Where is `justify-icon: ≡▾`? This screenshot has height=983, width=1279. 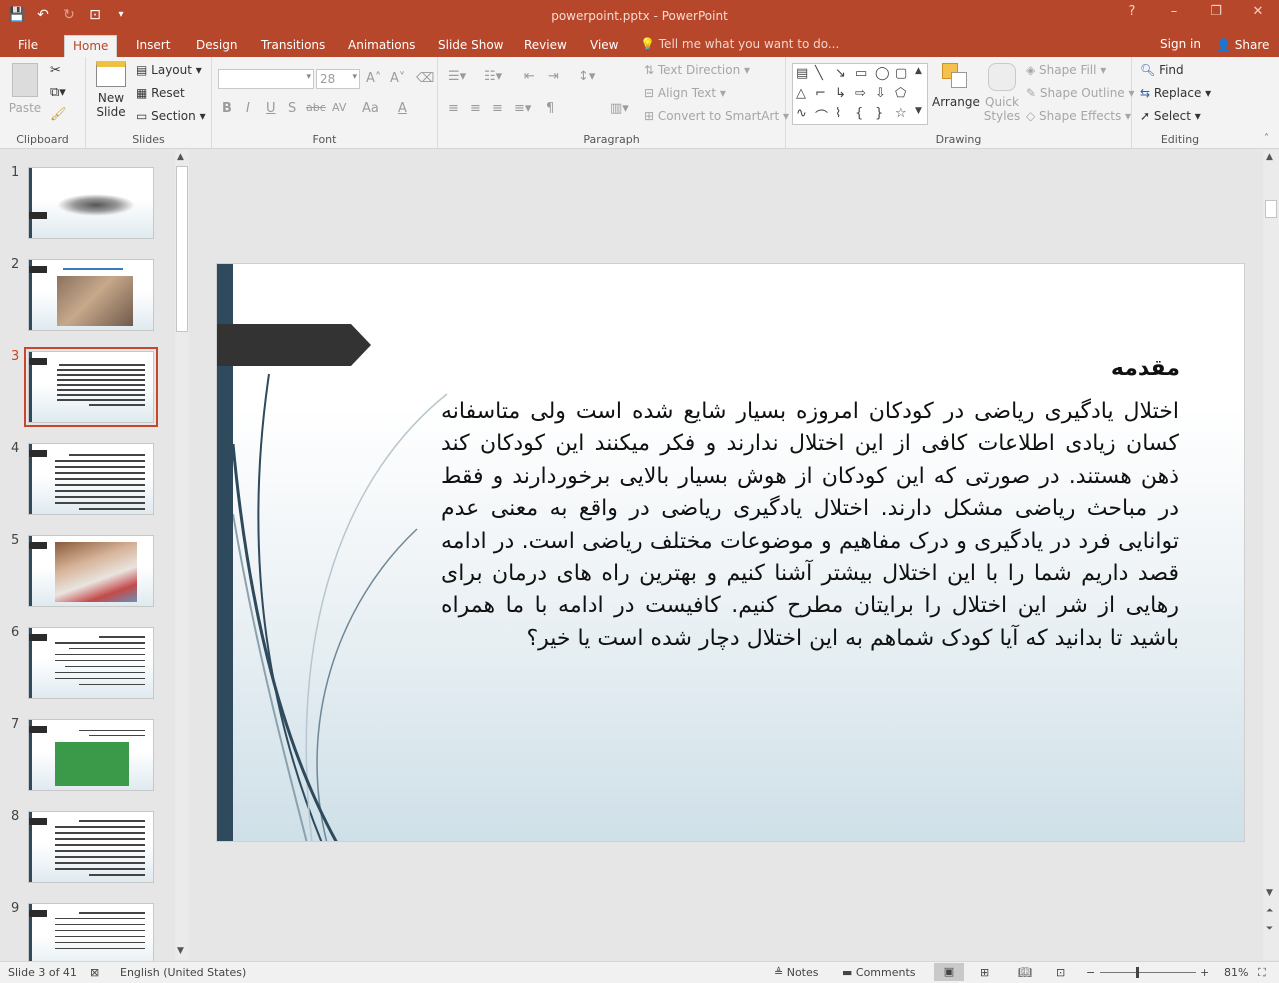
justify-icon: ≡▾ is located at coordinates (522, 108).